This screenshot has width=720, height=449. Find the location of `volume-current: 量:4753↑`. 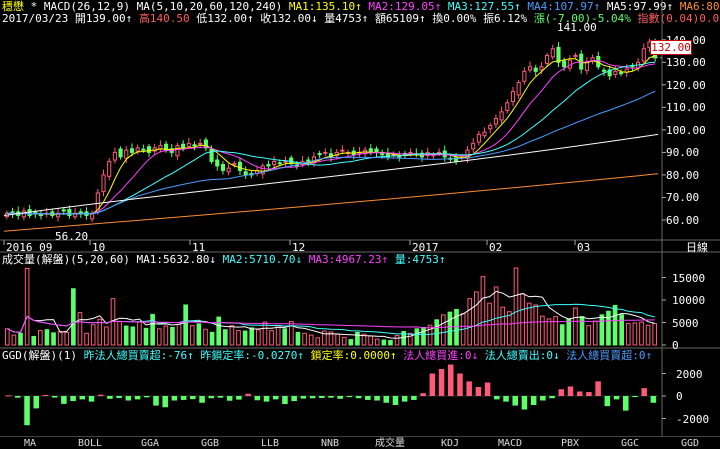

volume-current: 量:4753↑ is located at coordinates (420, 259).